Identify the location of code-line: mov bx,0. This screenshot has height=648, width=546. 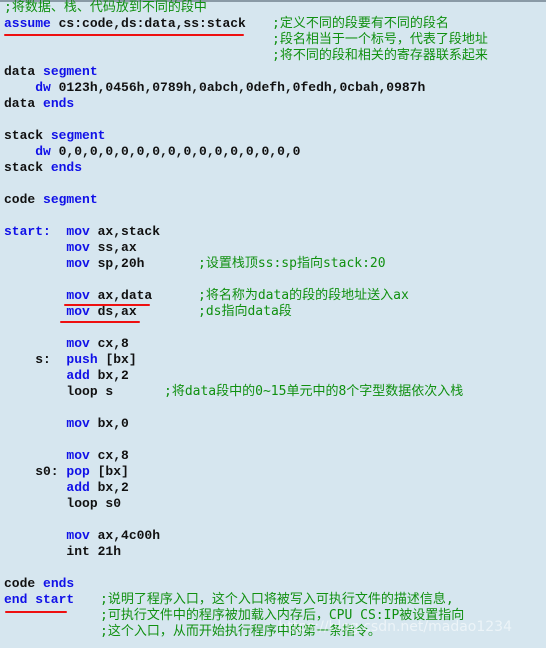
(66, 424).